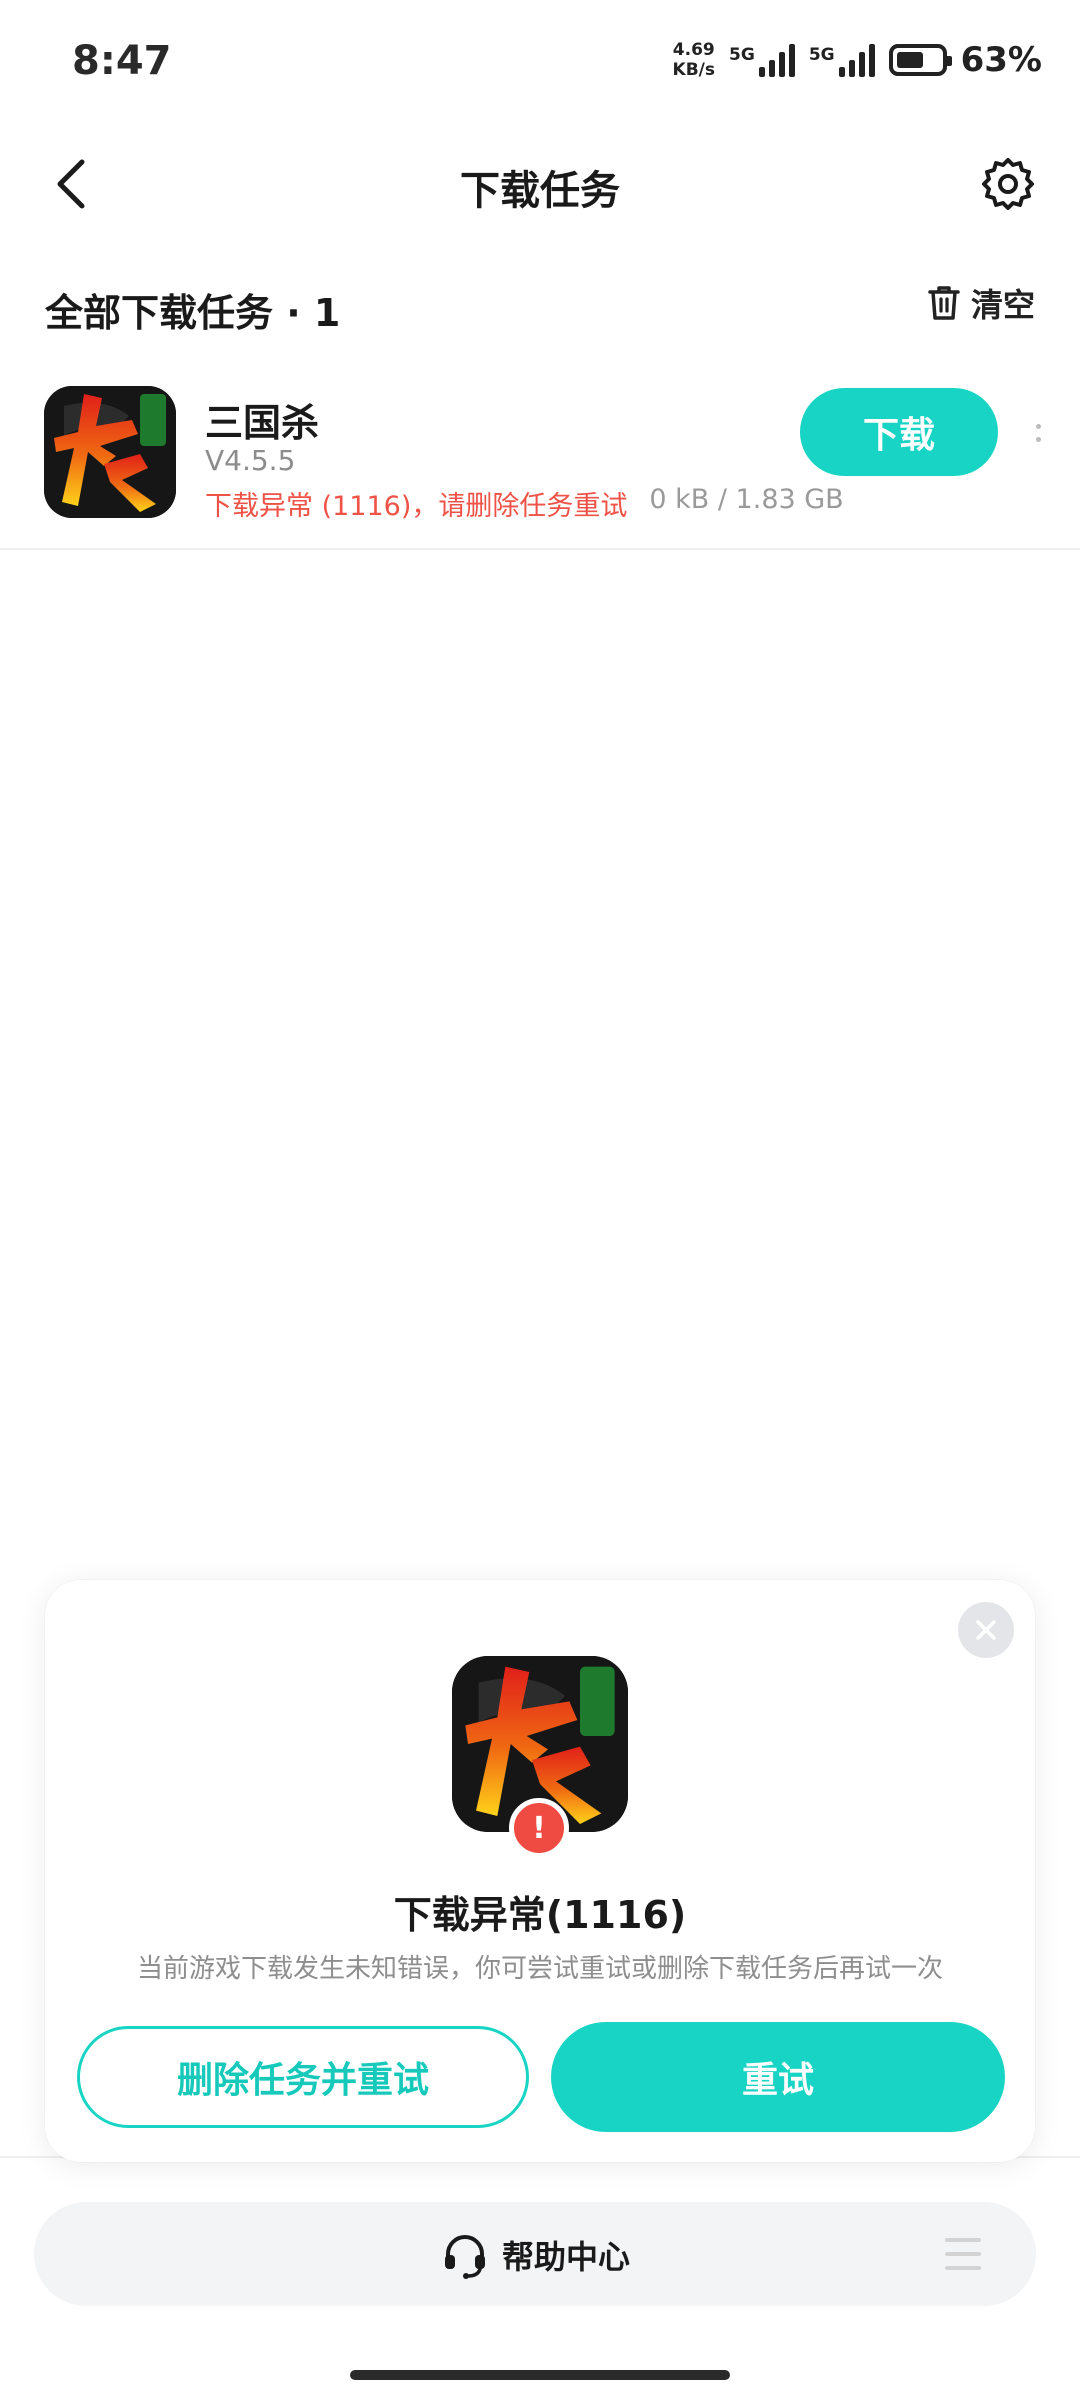 The width and height of the screenshot is (1080, 2400). What do you see at coordinates (694, 70) in the screenshot?
I see `network-speed-unit: KB/s` at bounding box center [694, 70].